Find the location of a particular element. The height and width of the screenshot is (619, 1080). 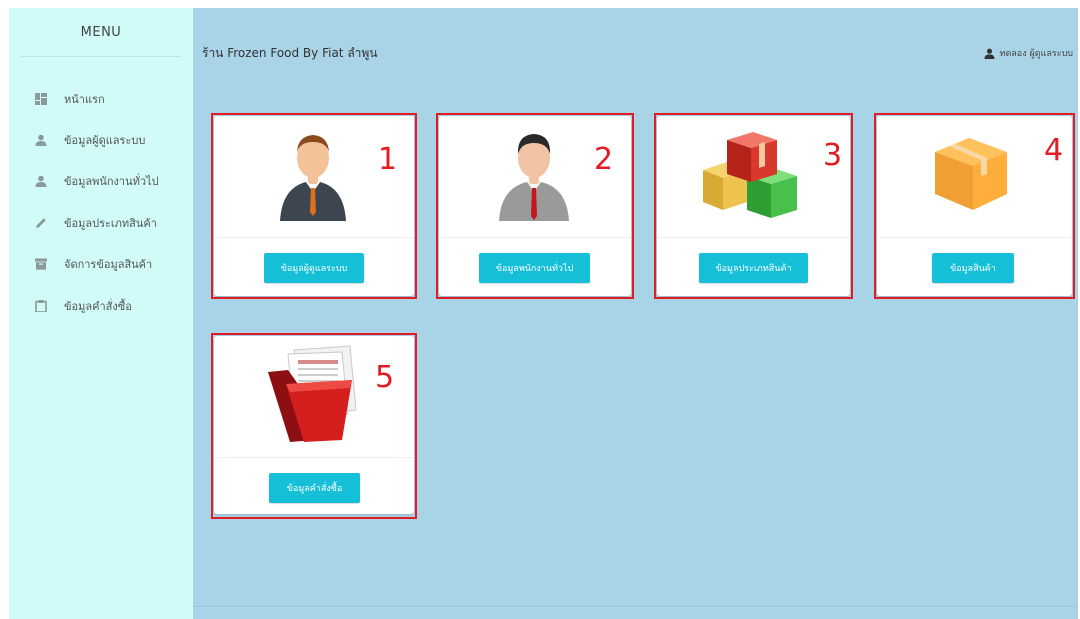

sidebar-item-orders: ข้อมูลคำสั่งซื้อ is located at coordinates (101, 305).